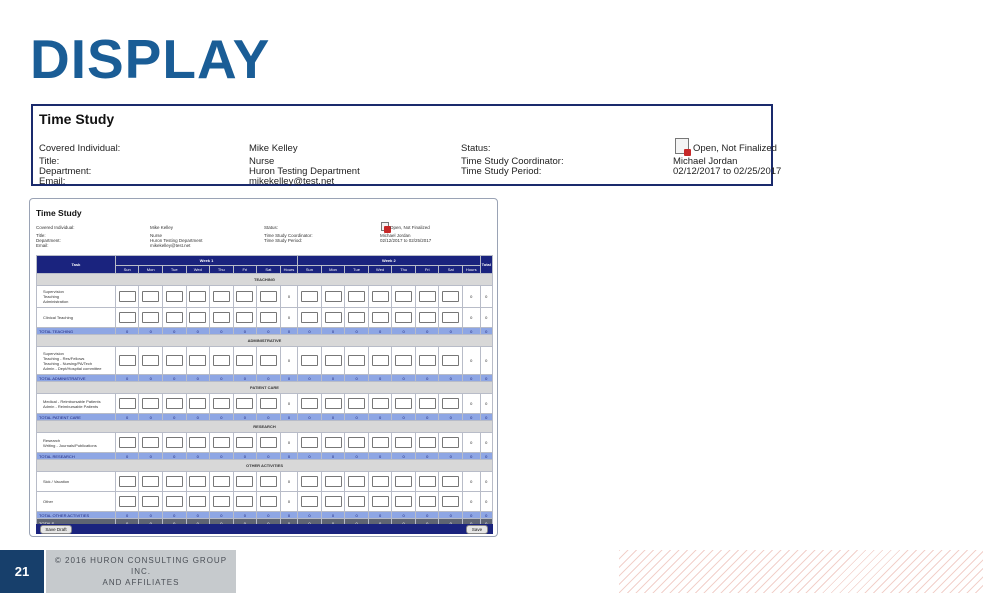 This screenshot has height=593, width=983. What do you see at coordinates (291, 181) in the screenshot?
I see `email-value: mikekelley@test.net` at bounding box center [291, 181].